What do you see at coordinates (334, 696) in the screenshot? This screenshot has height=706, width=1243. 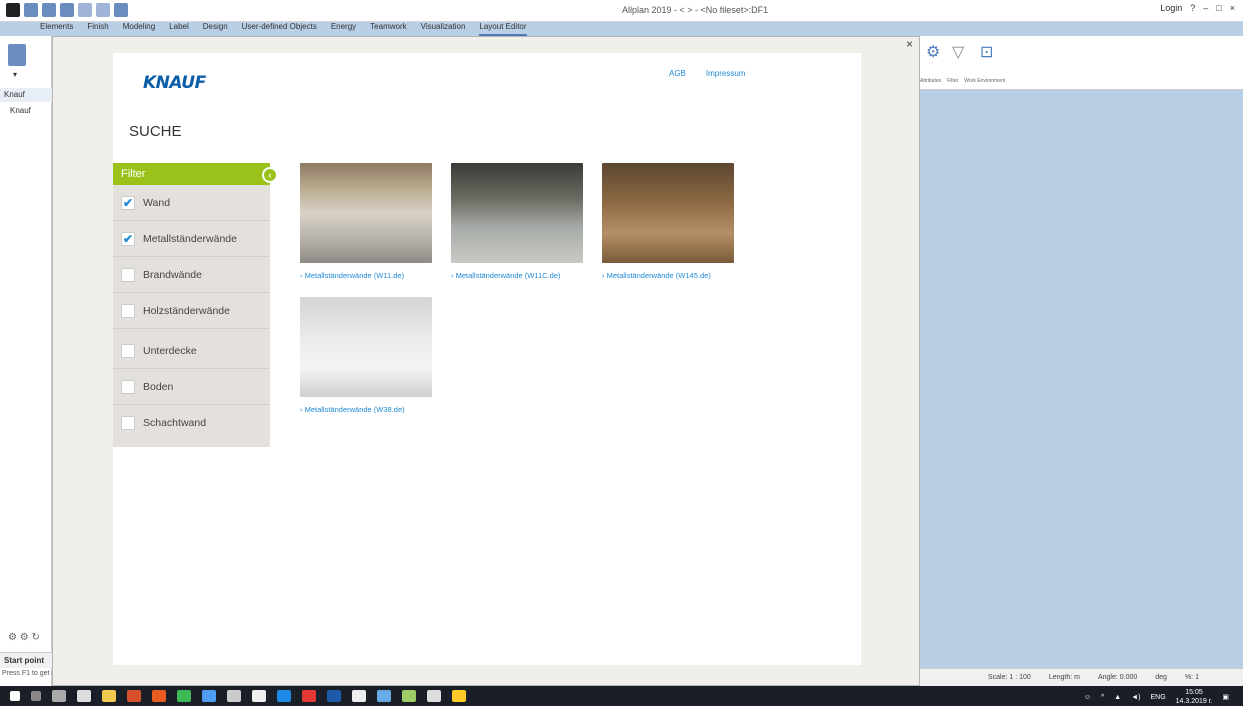 I see `word-icon` at bounding box center [334, 696].